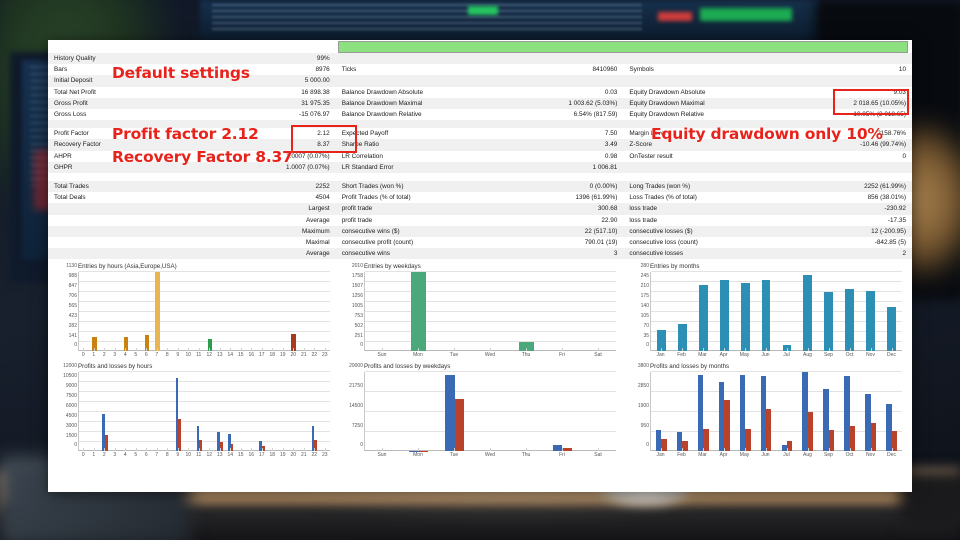  Describe the element at coordinates (209, 455) in the screenshot. I see `x-axis-tick-label: 12` at that location.